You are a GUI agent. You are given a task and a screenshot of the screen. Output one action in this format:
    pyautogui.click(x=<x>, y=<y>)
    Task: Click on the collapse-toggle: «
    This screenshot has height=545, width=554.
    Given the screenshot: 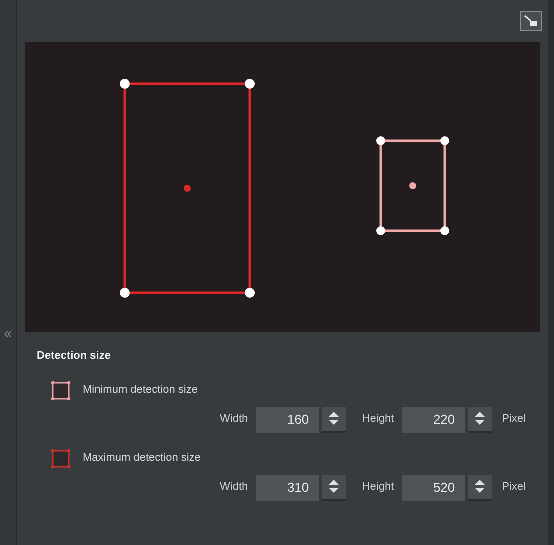 What is the action you would take?
    pyautogui.click(x=8, y=333)
    